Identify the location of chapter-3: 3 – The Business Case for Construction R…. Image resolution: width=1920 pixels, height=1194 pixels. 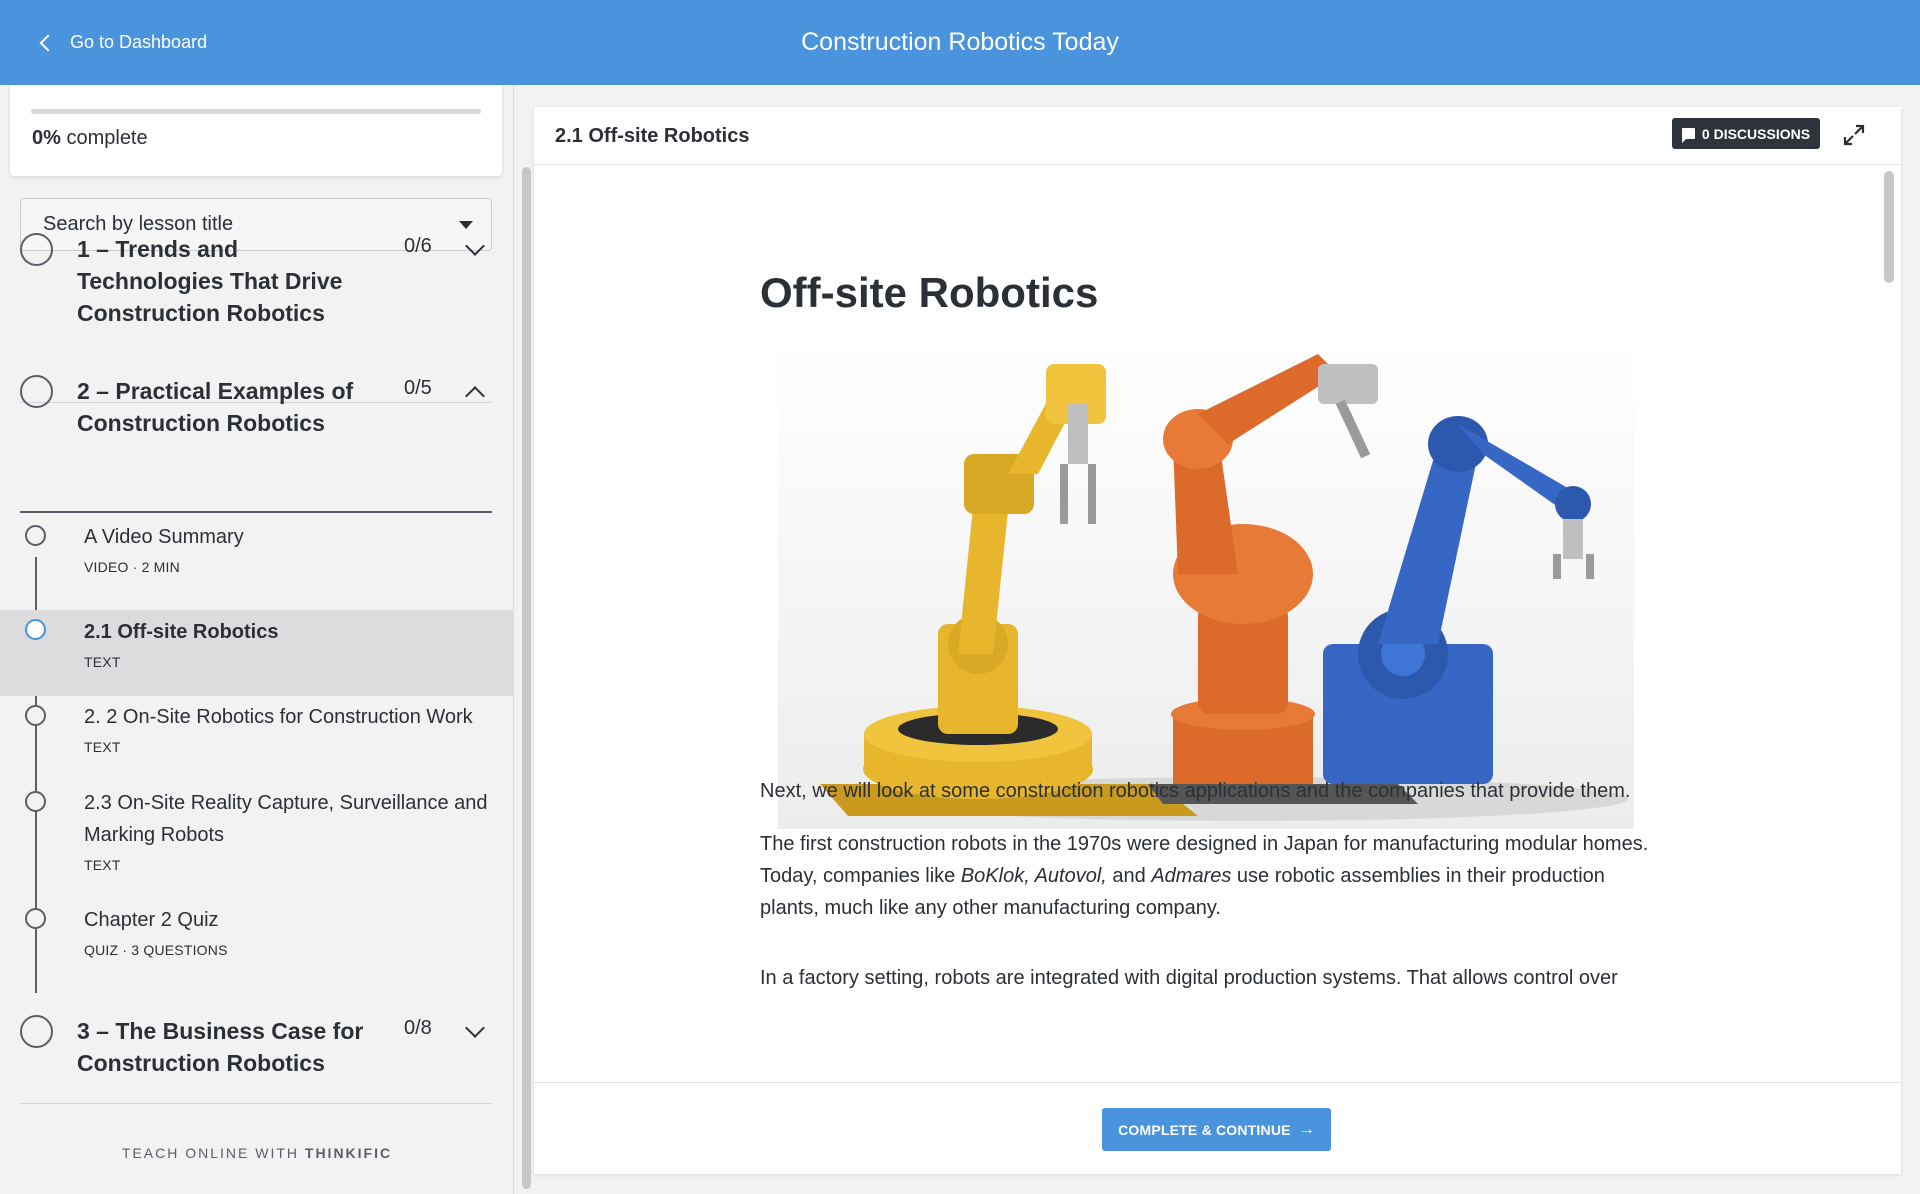
(256, 1050).